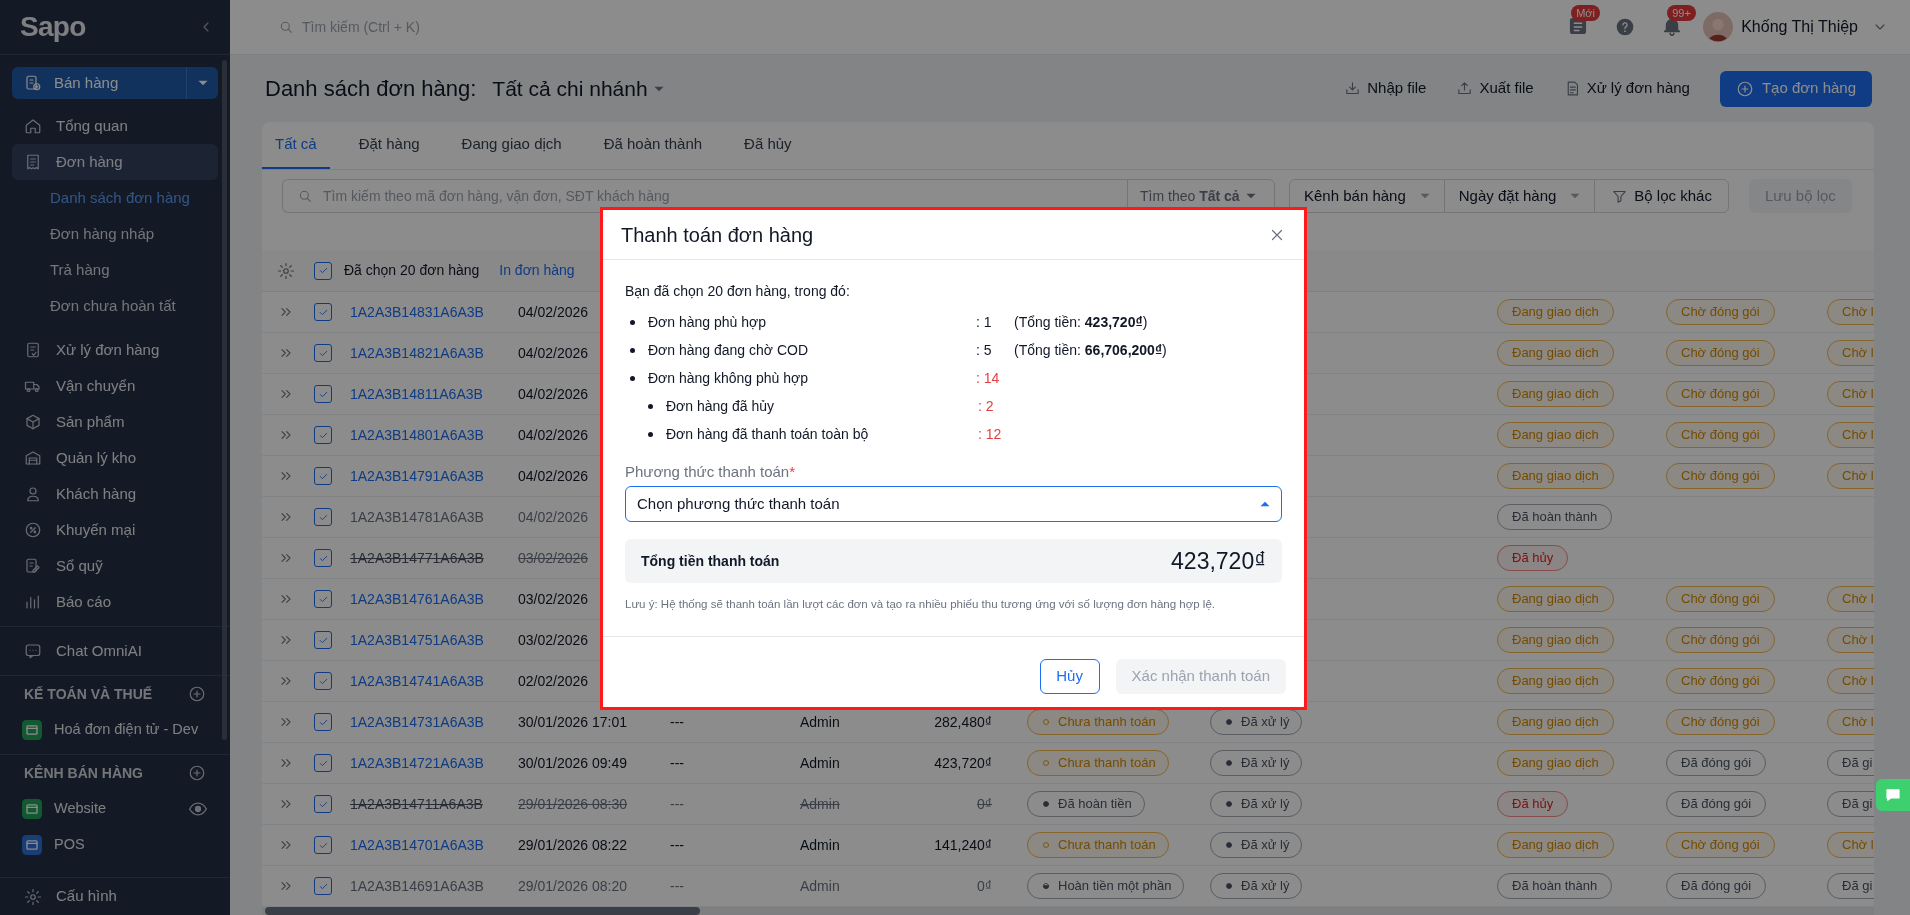 The image size is (1910, 915). I want to click on sidebar-item: Hoá đơn điện tử - Dev, so click(115, 730).